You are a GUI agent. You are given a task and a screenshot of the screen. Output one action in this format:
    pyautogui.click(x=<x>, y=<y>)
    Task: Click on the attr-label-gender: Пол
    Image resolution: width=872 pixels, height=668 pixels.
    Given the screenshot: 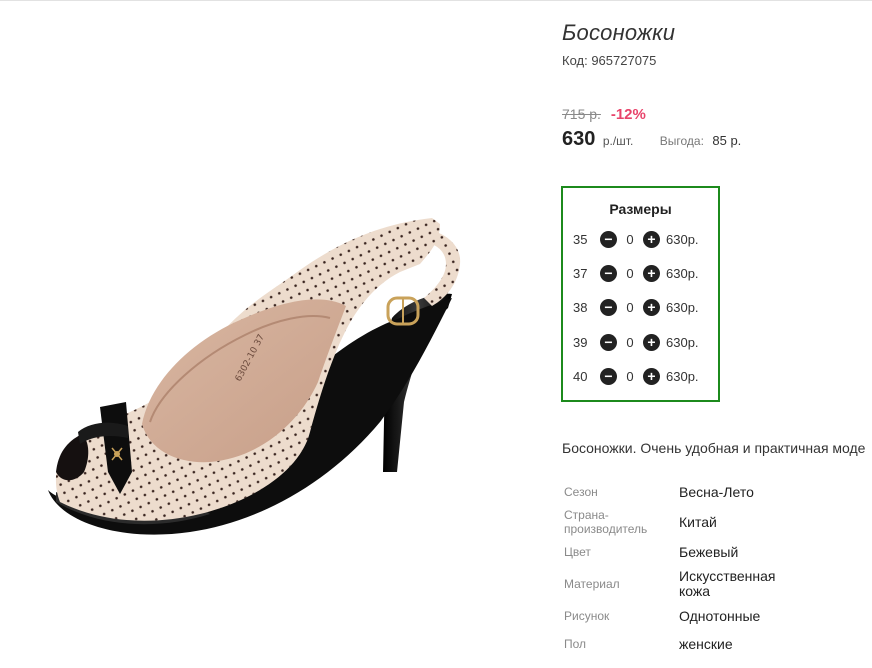 What is the action you would take?
    pyautogui.click(x=575, y=644)
    